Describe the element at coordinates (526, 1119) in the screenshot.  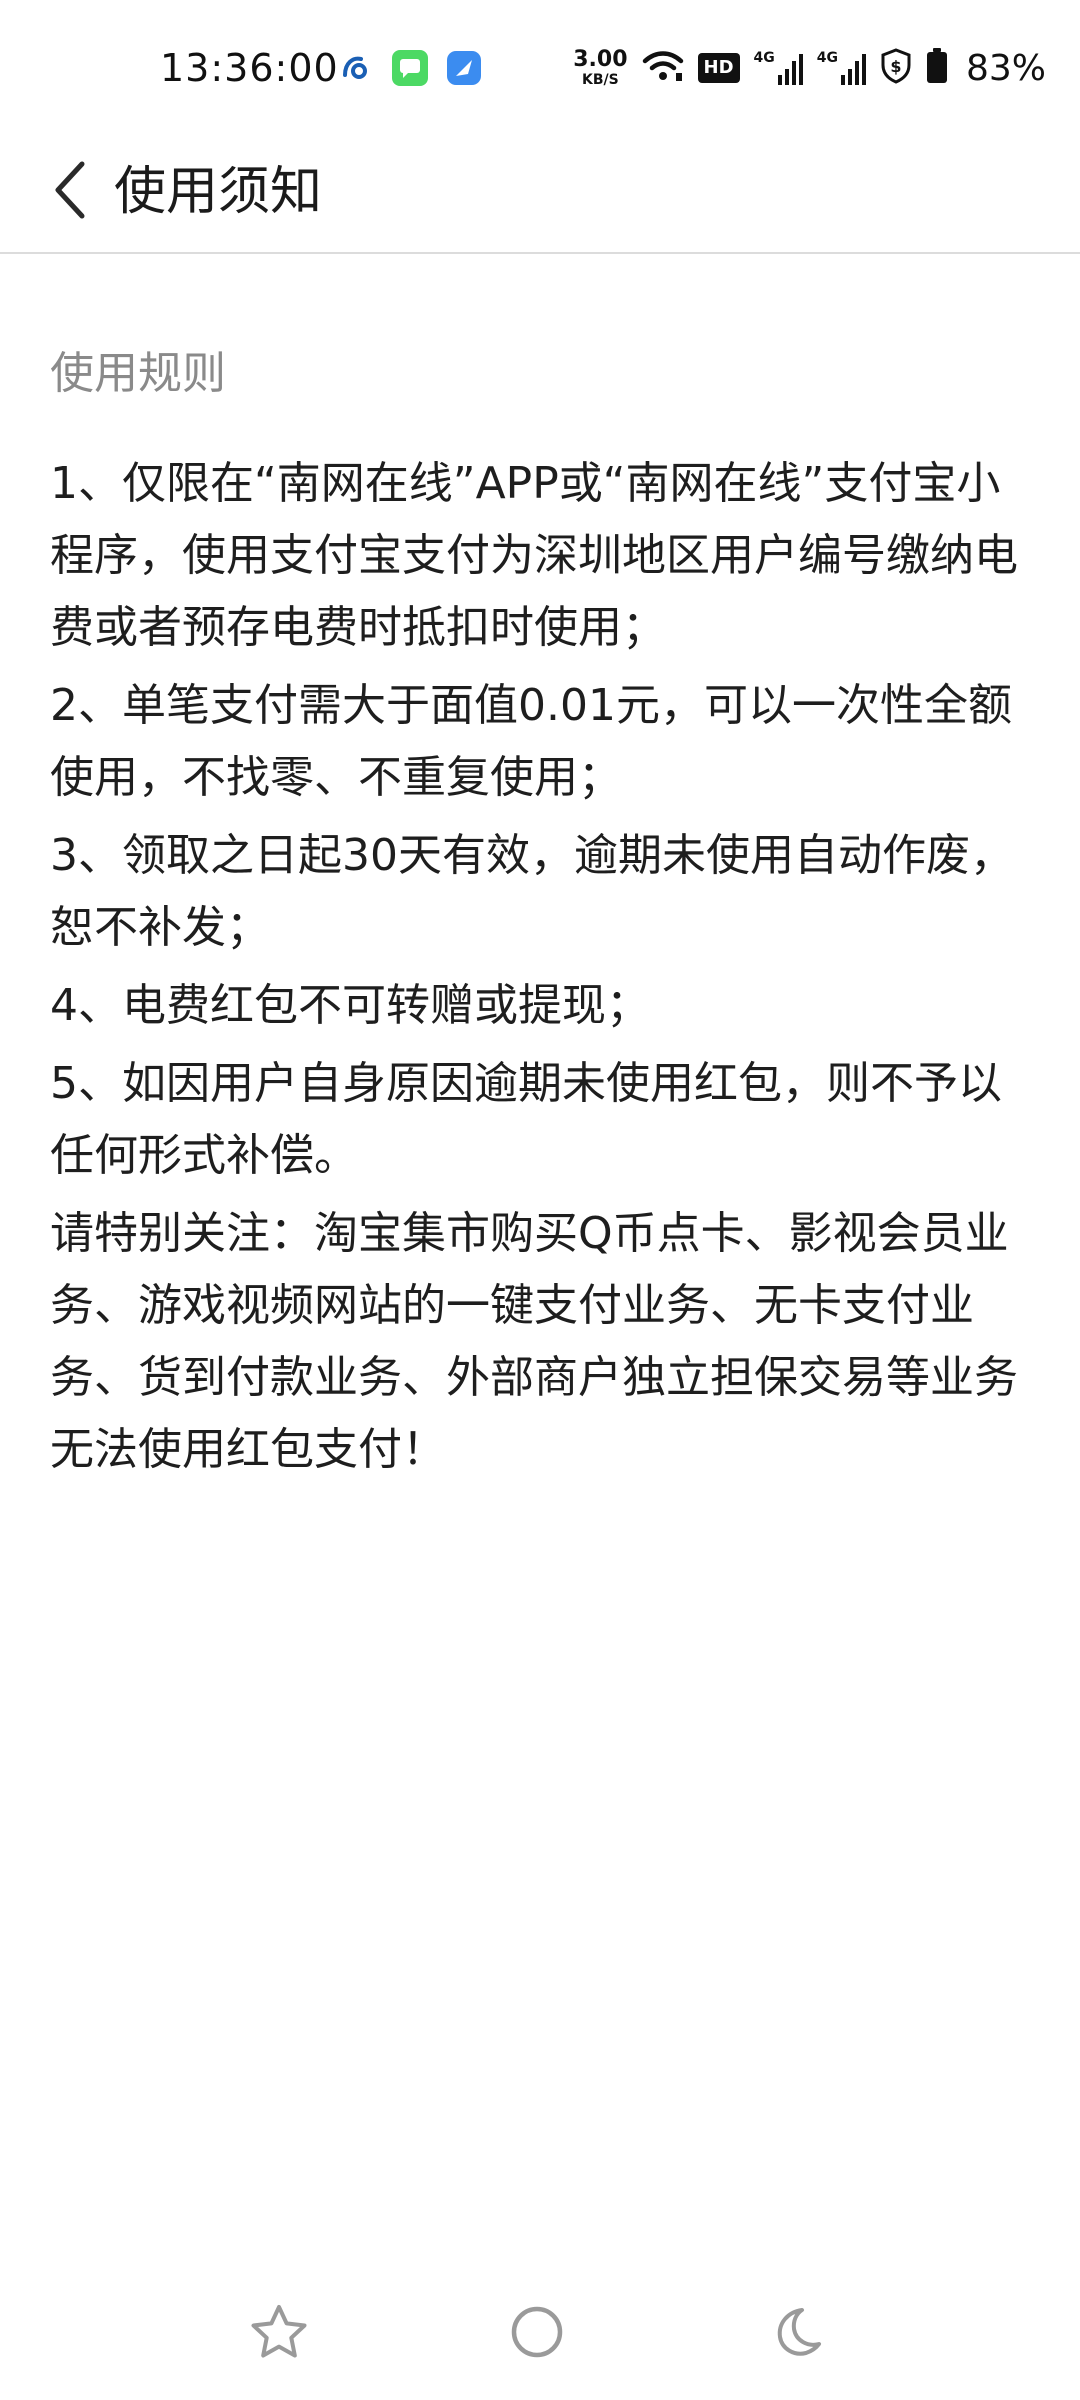
I see `rule-item: 5、如因用户自身原因逾期未使用红包，则不予以任何形式补偿。` at that location.